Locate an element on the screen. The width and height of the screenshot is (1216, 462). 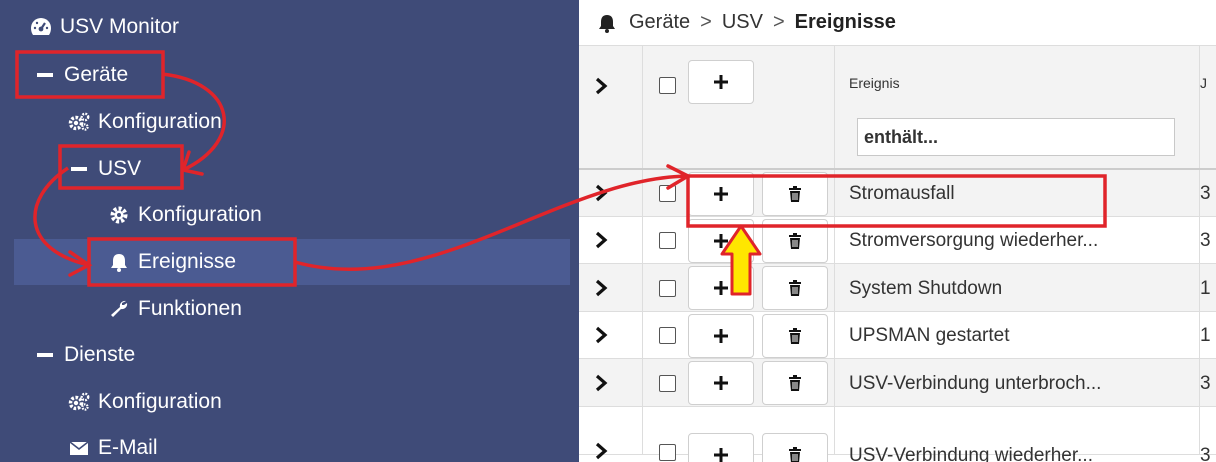
event-name: System Shutdown is located at coordinates (926, 288).